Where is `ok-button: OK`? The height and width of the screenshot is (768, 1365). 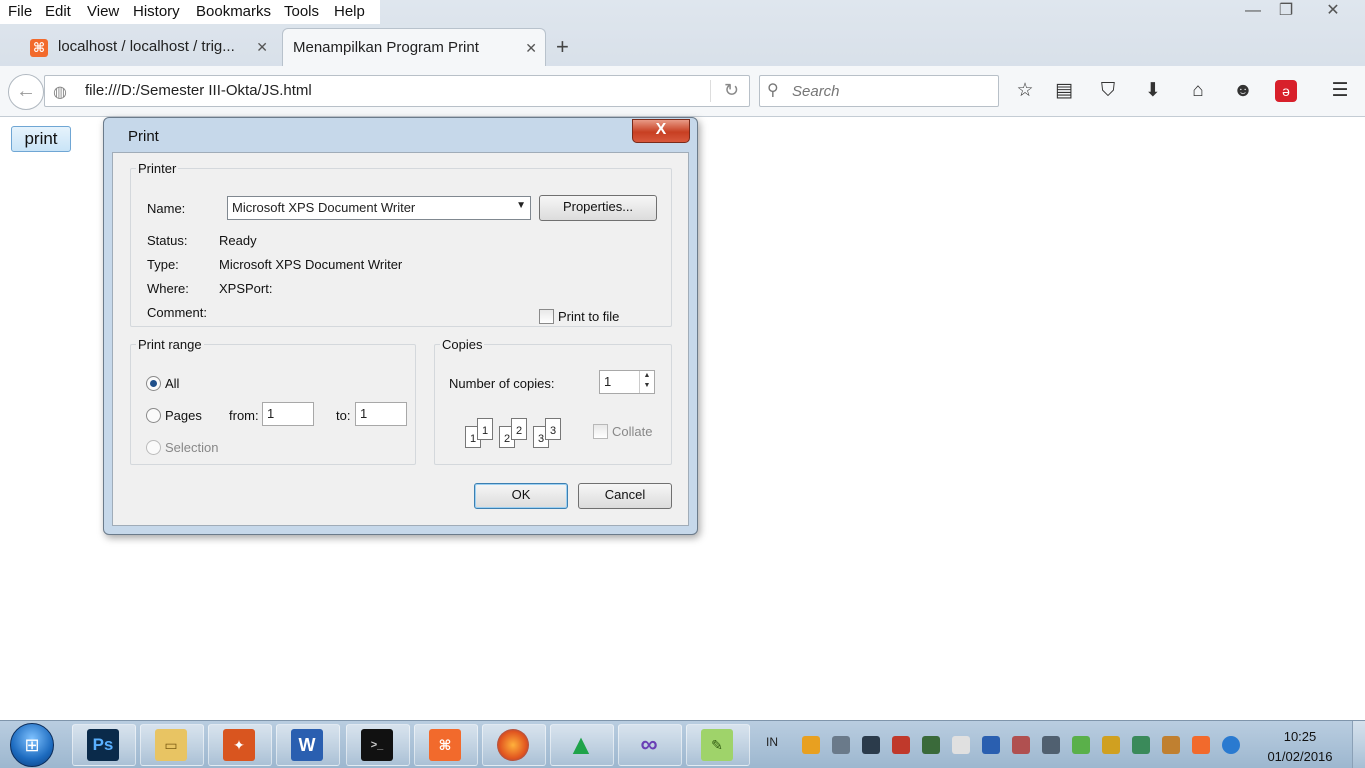
ok-button: OK is located at coordinates (521, 496).